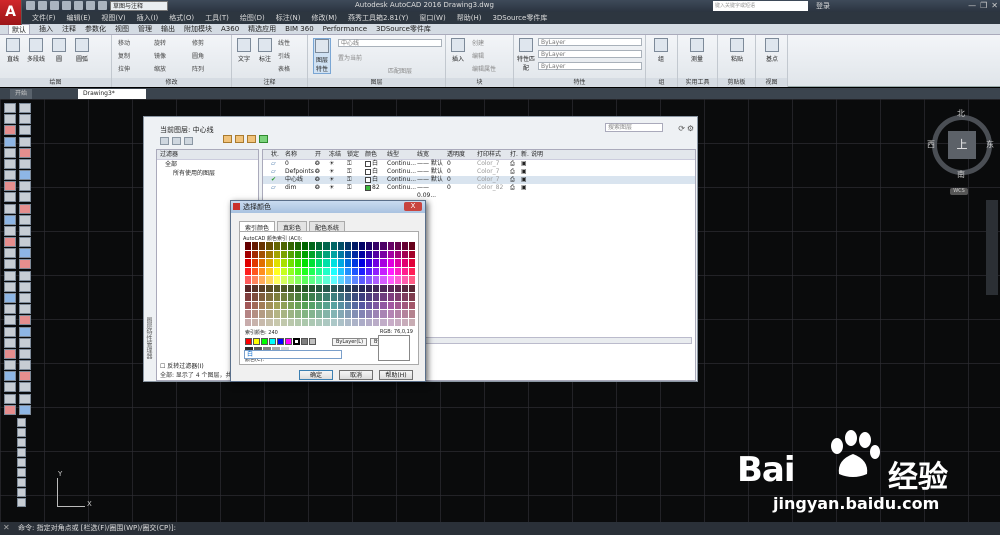 The image size is (1000, 535). I want to click on printer-icon: ⎙, so click(515, 172).